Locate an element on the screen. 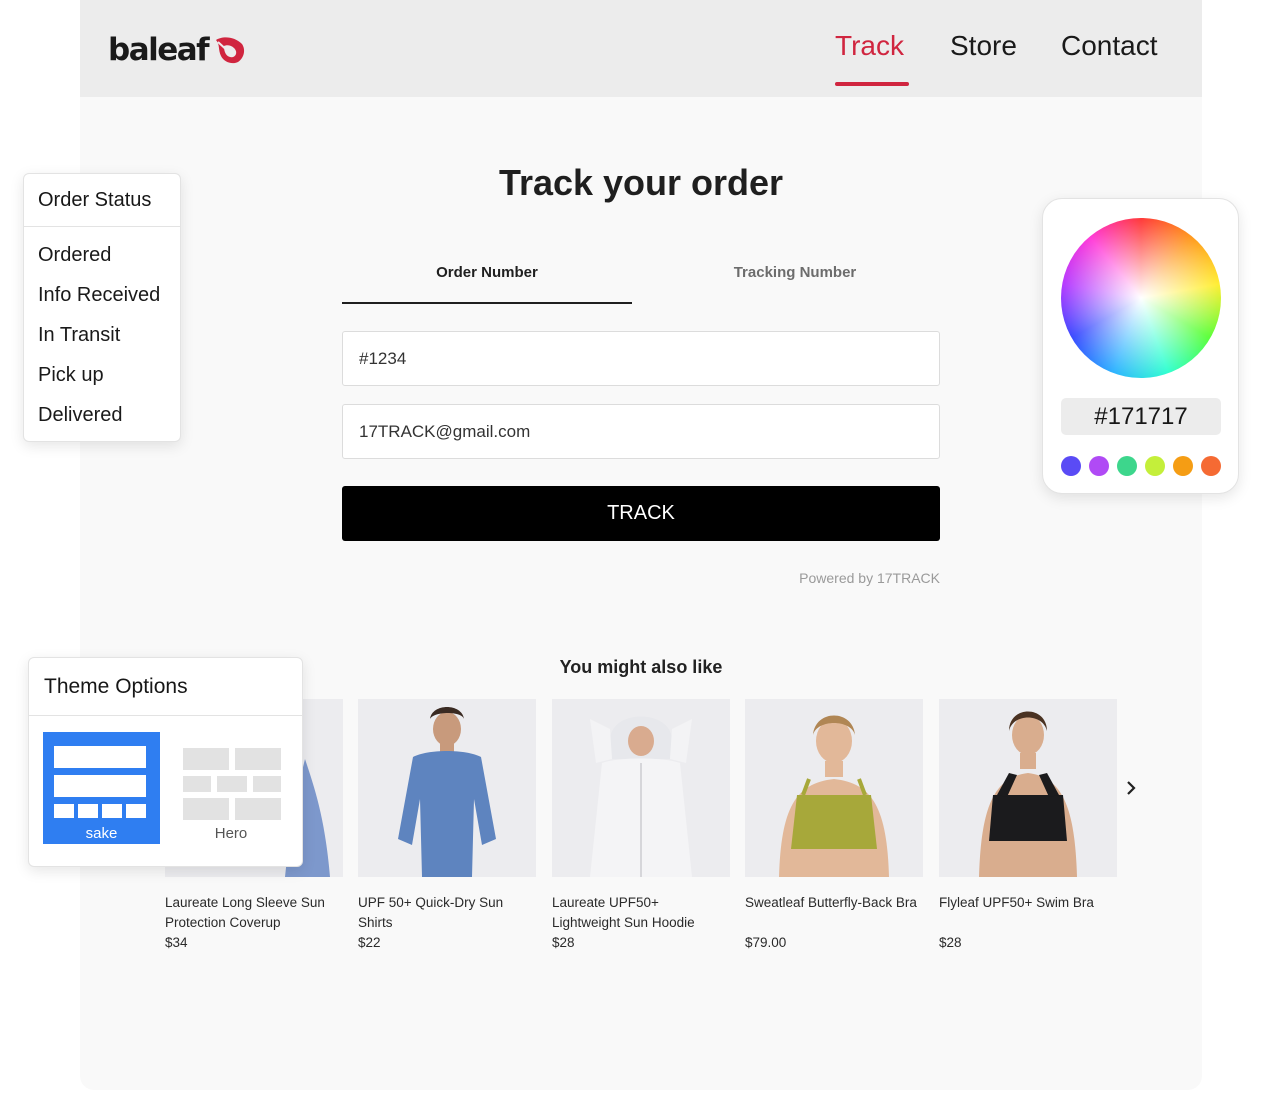 This screenshot has width=1280, height=1094. theme-options-panel: Theme Options sake Hero is located at coordinates (165, 762).